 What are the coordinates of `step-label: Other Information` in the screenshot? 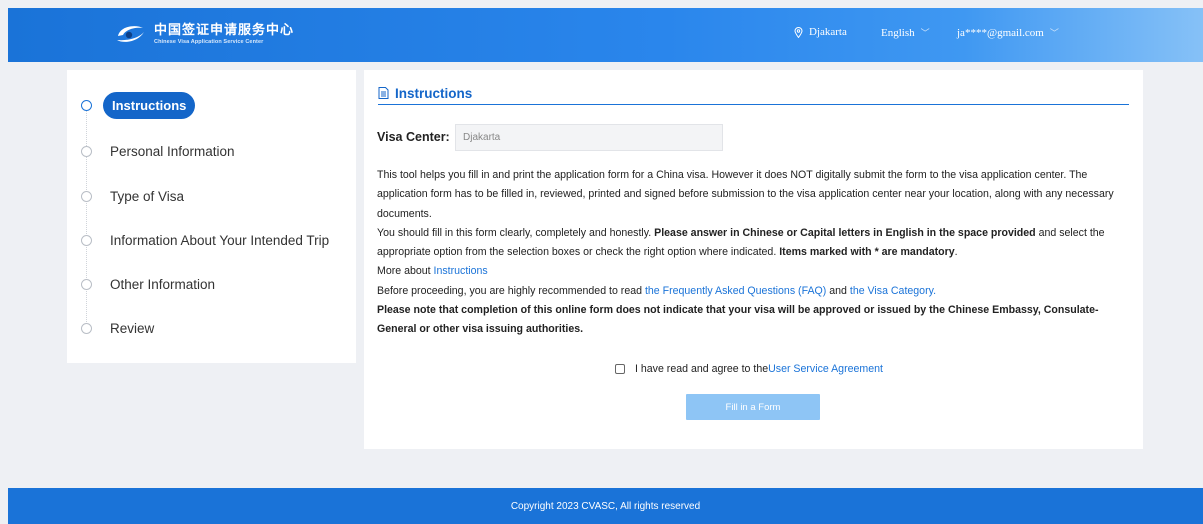 It's located at (163, 284).